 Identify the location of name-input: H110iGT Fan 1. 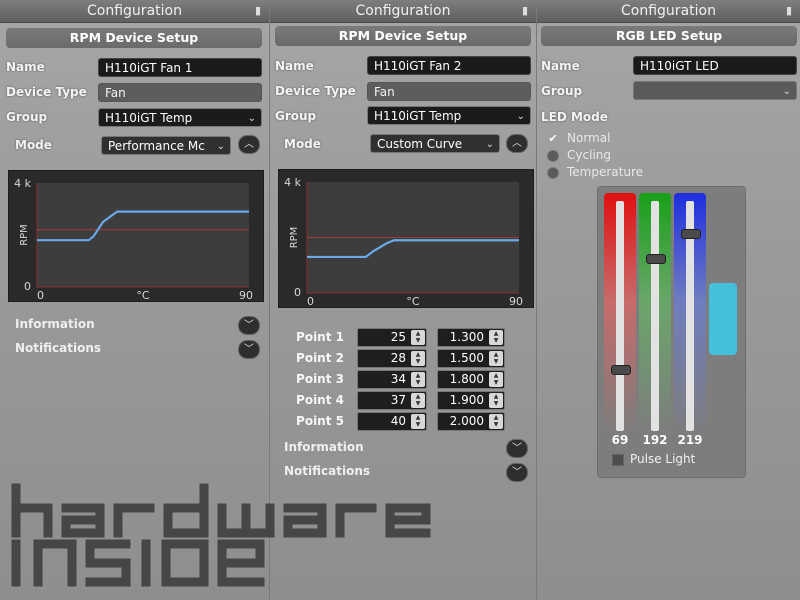
(180, 67).